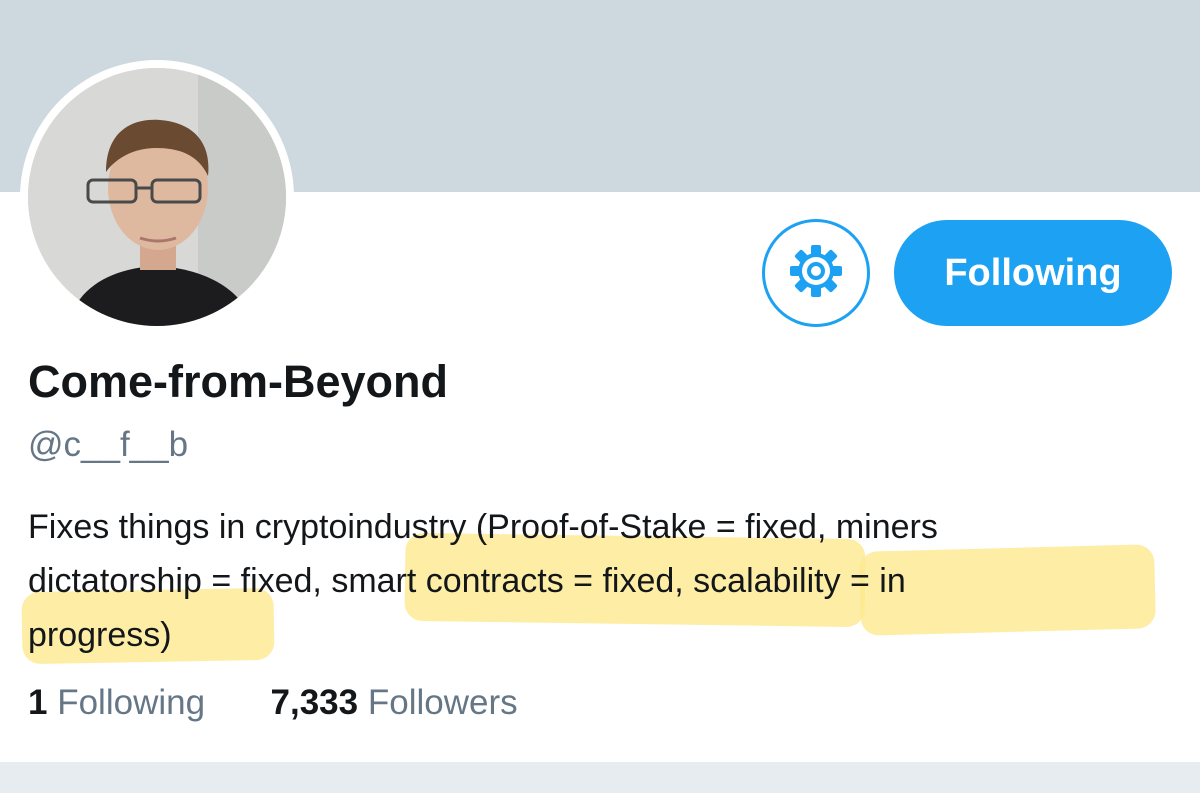 This screenshot has height=793, width=1200. I want to click on followers-stat: 7,333 Followers, so click(394, 702).